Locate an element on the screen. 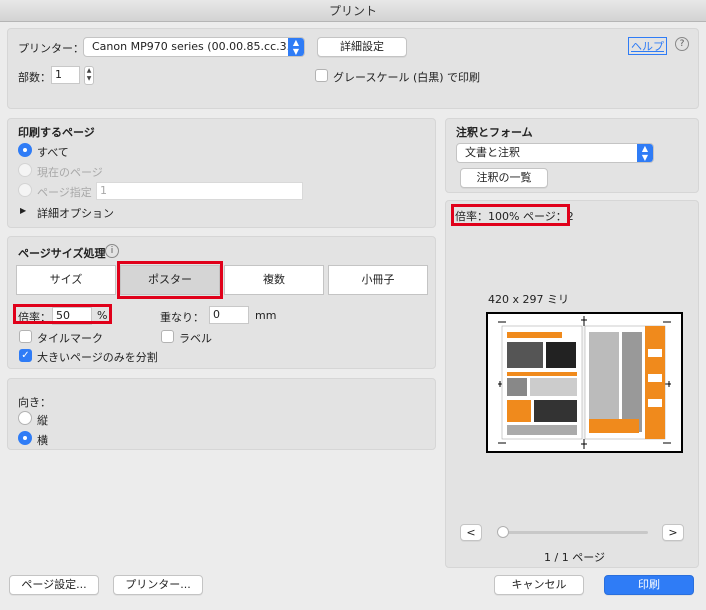  printer-select: Canon MP970 series (00.00.85.cc.3... ▲ ▼ is located at coordinates (194, 47).